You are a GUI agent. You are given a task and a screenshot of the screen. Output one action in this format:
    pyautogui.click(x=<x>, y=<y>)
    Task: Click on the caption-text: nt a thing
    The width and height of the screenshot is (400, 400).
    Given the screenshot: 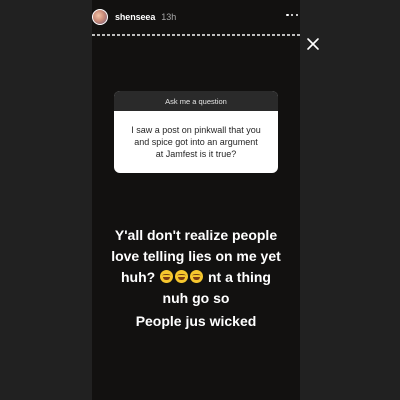 What is the action you would take?
    pyautogui.click(x=239, y=277)
    